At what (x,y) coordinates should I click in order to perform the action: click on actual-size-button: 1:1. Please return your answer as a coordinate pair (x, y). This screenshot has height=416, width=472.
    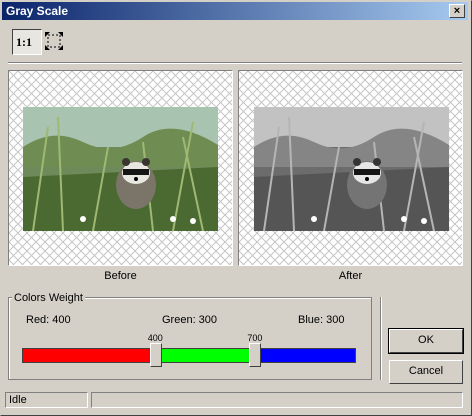
    Looking at the image, I should click on (27, 42).